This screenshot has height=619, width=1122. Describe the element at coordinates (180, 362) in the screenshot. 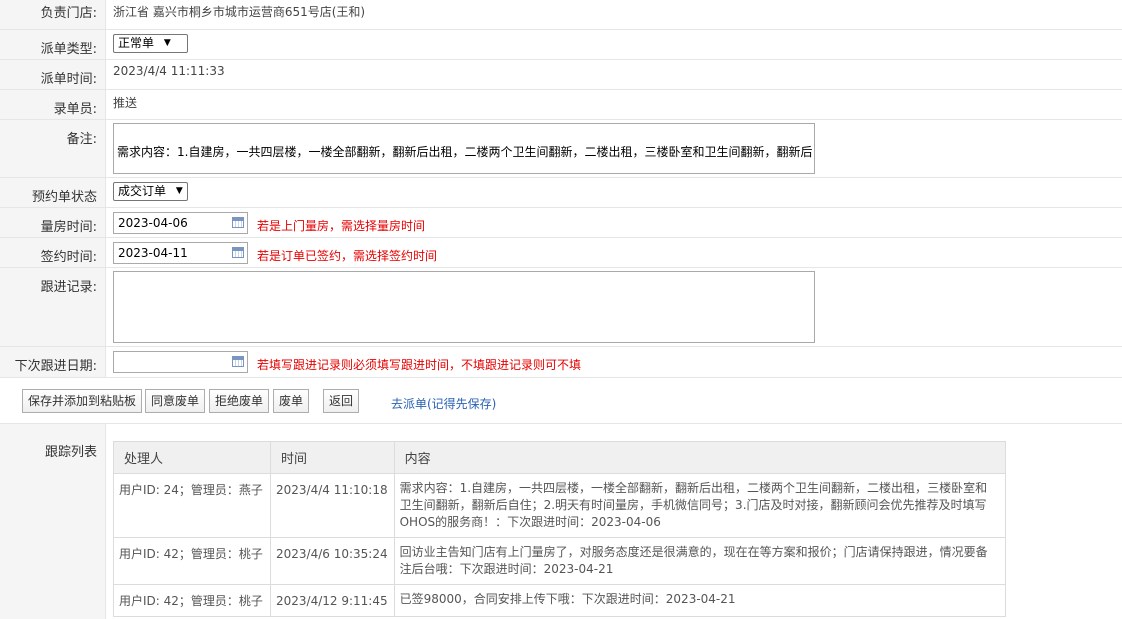

I see `next-followup-input` at that location.